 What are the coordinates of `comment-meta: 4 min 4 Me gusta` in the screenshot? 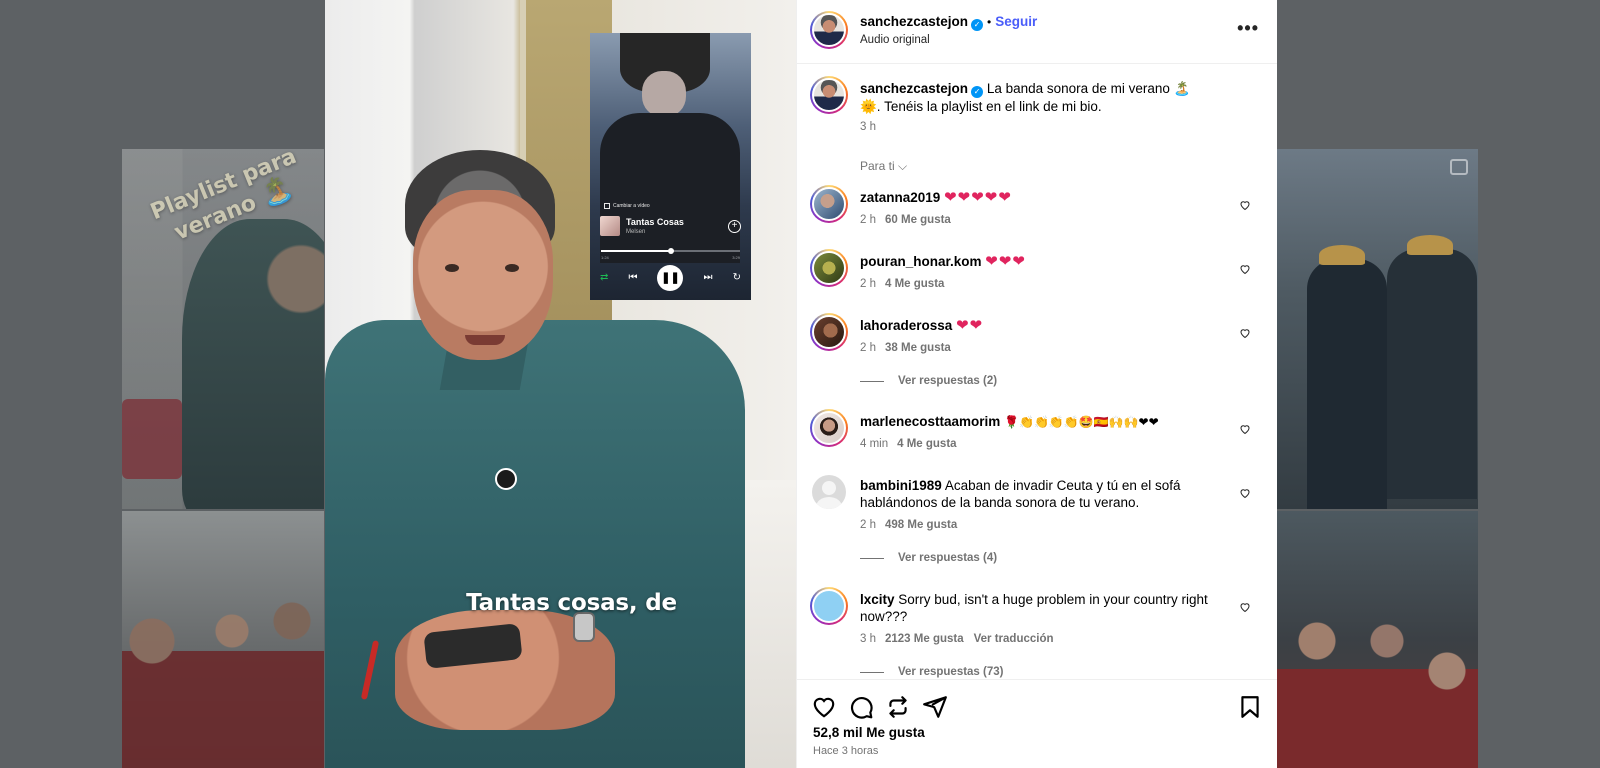 It's located at (908, 444).